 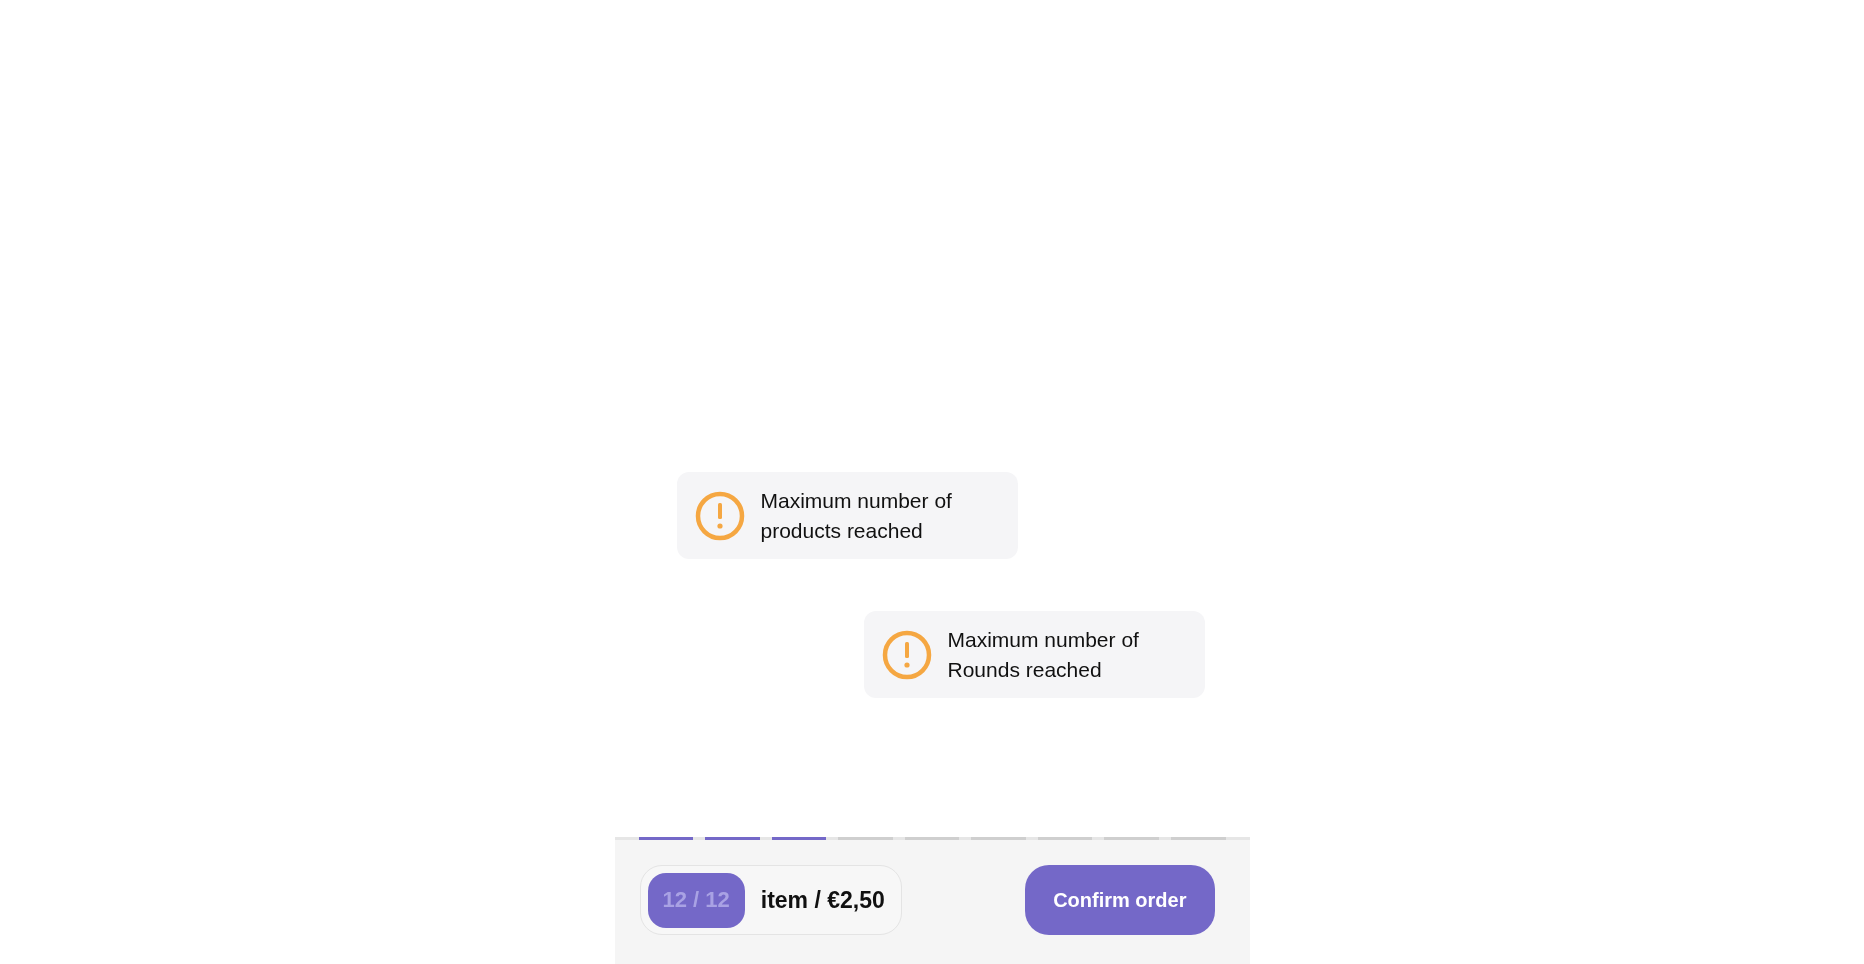 I want to click on confirm-order-button: Confirm order, so click(x=1120, y=900).